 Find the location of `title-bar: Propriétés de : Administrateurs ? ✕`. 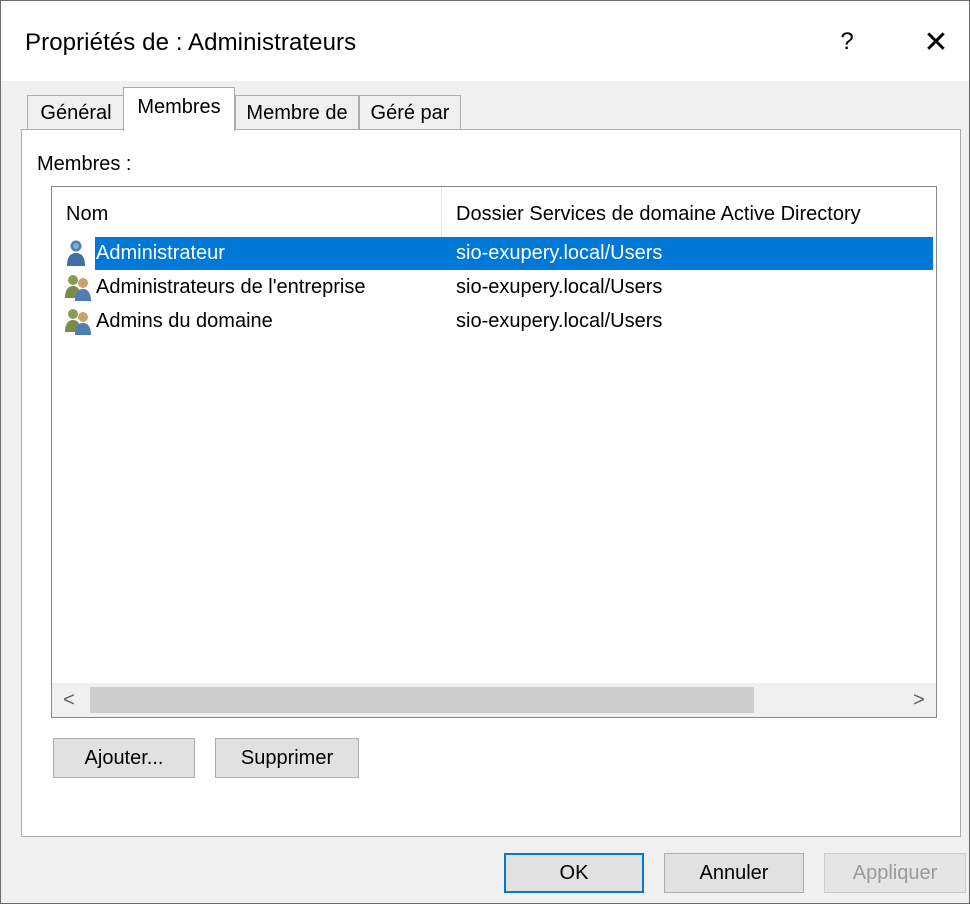

title-bar: Propriétés de : Administrateurs ? ✕ is located at coordinates (485, 41).